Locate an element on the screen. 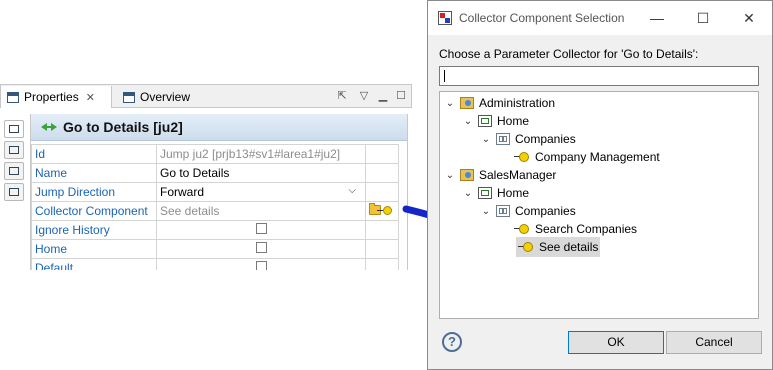 This screenshot has height=370, width=773. vtab-comments is located at coordinates (14, 171).